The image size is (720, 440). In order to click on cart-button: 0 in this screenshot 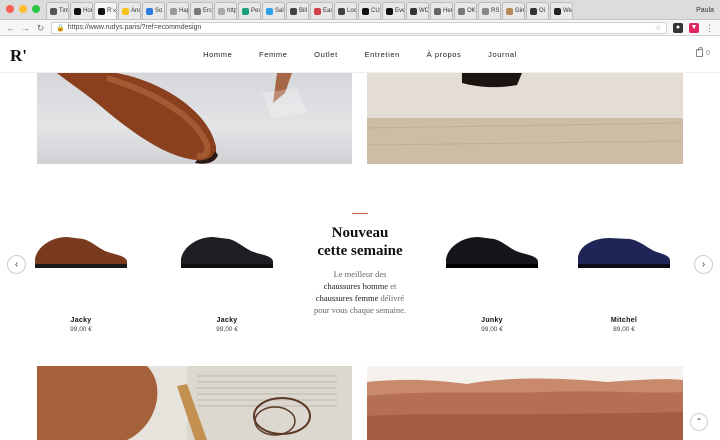, I will do `click(703, 52)`.